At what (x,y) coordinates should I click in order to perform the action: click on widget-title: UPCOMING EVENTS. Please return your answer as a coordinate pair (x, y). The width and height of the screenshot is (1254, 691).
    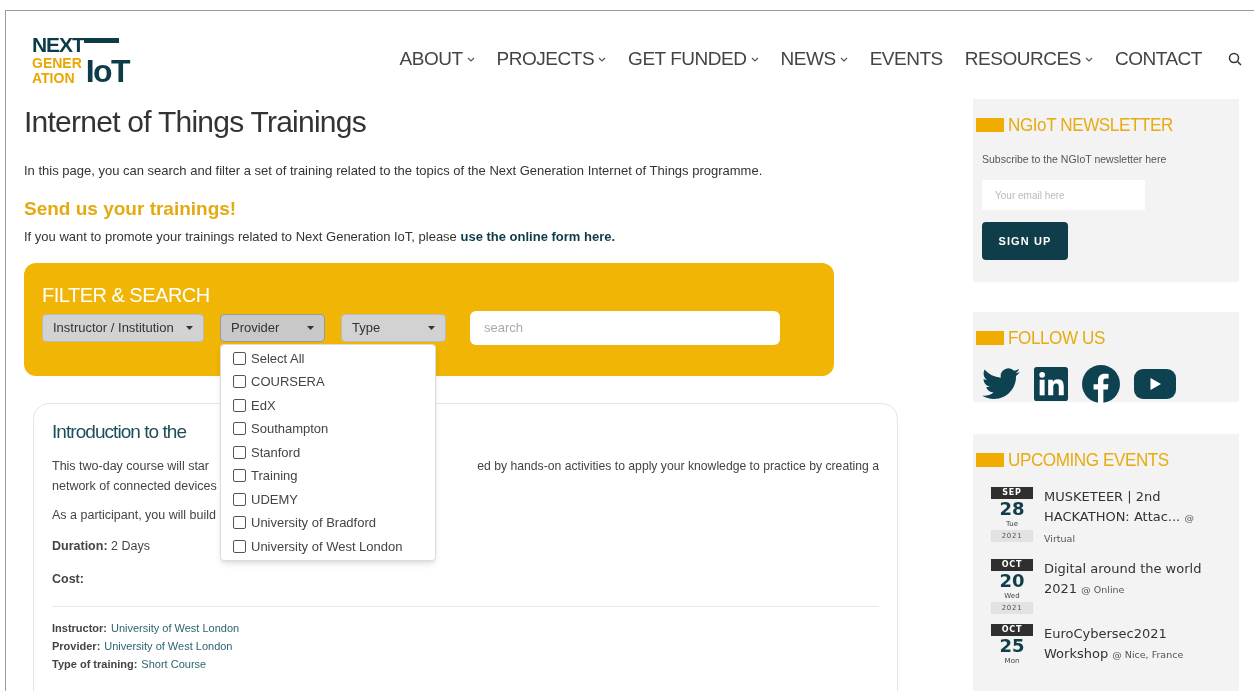
    Looking at the image, I should click on (1088, 460).